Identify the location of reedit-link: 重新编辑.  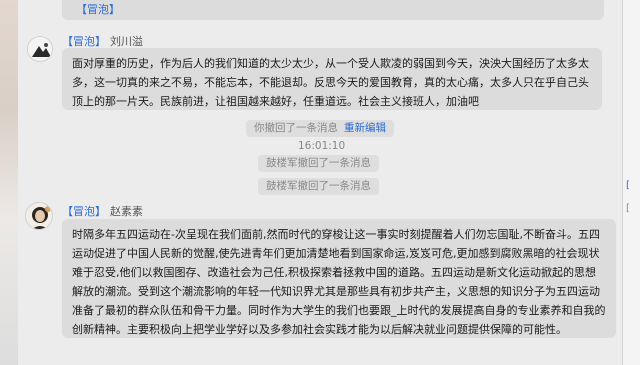
(365, 128).